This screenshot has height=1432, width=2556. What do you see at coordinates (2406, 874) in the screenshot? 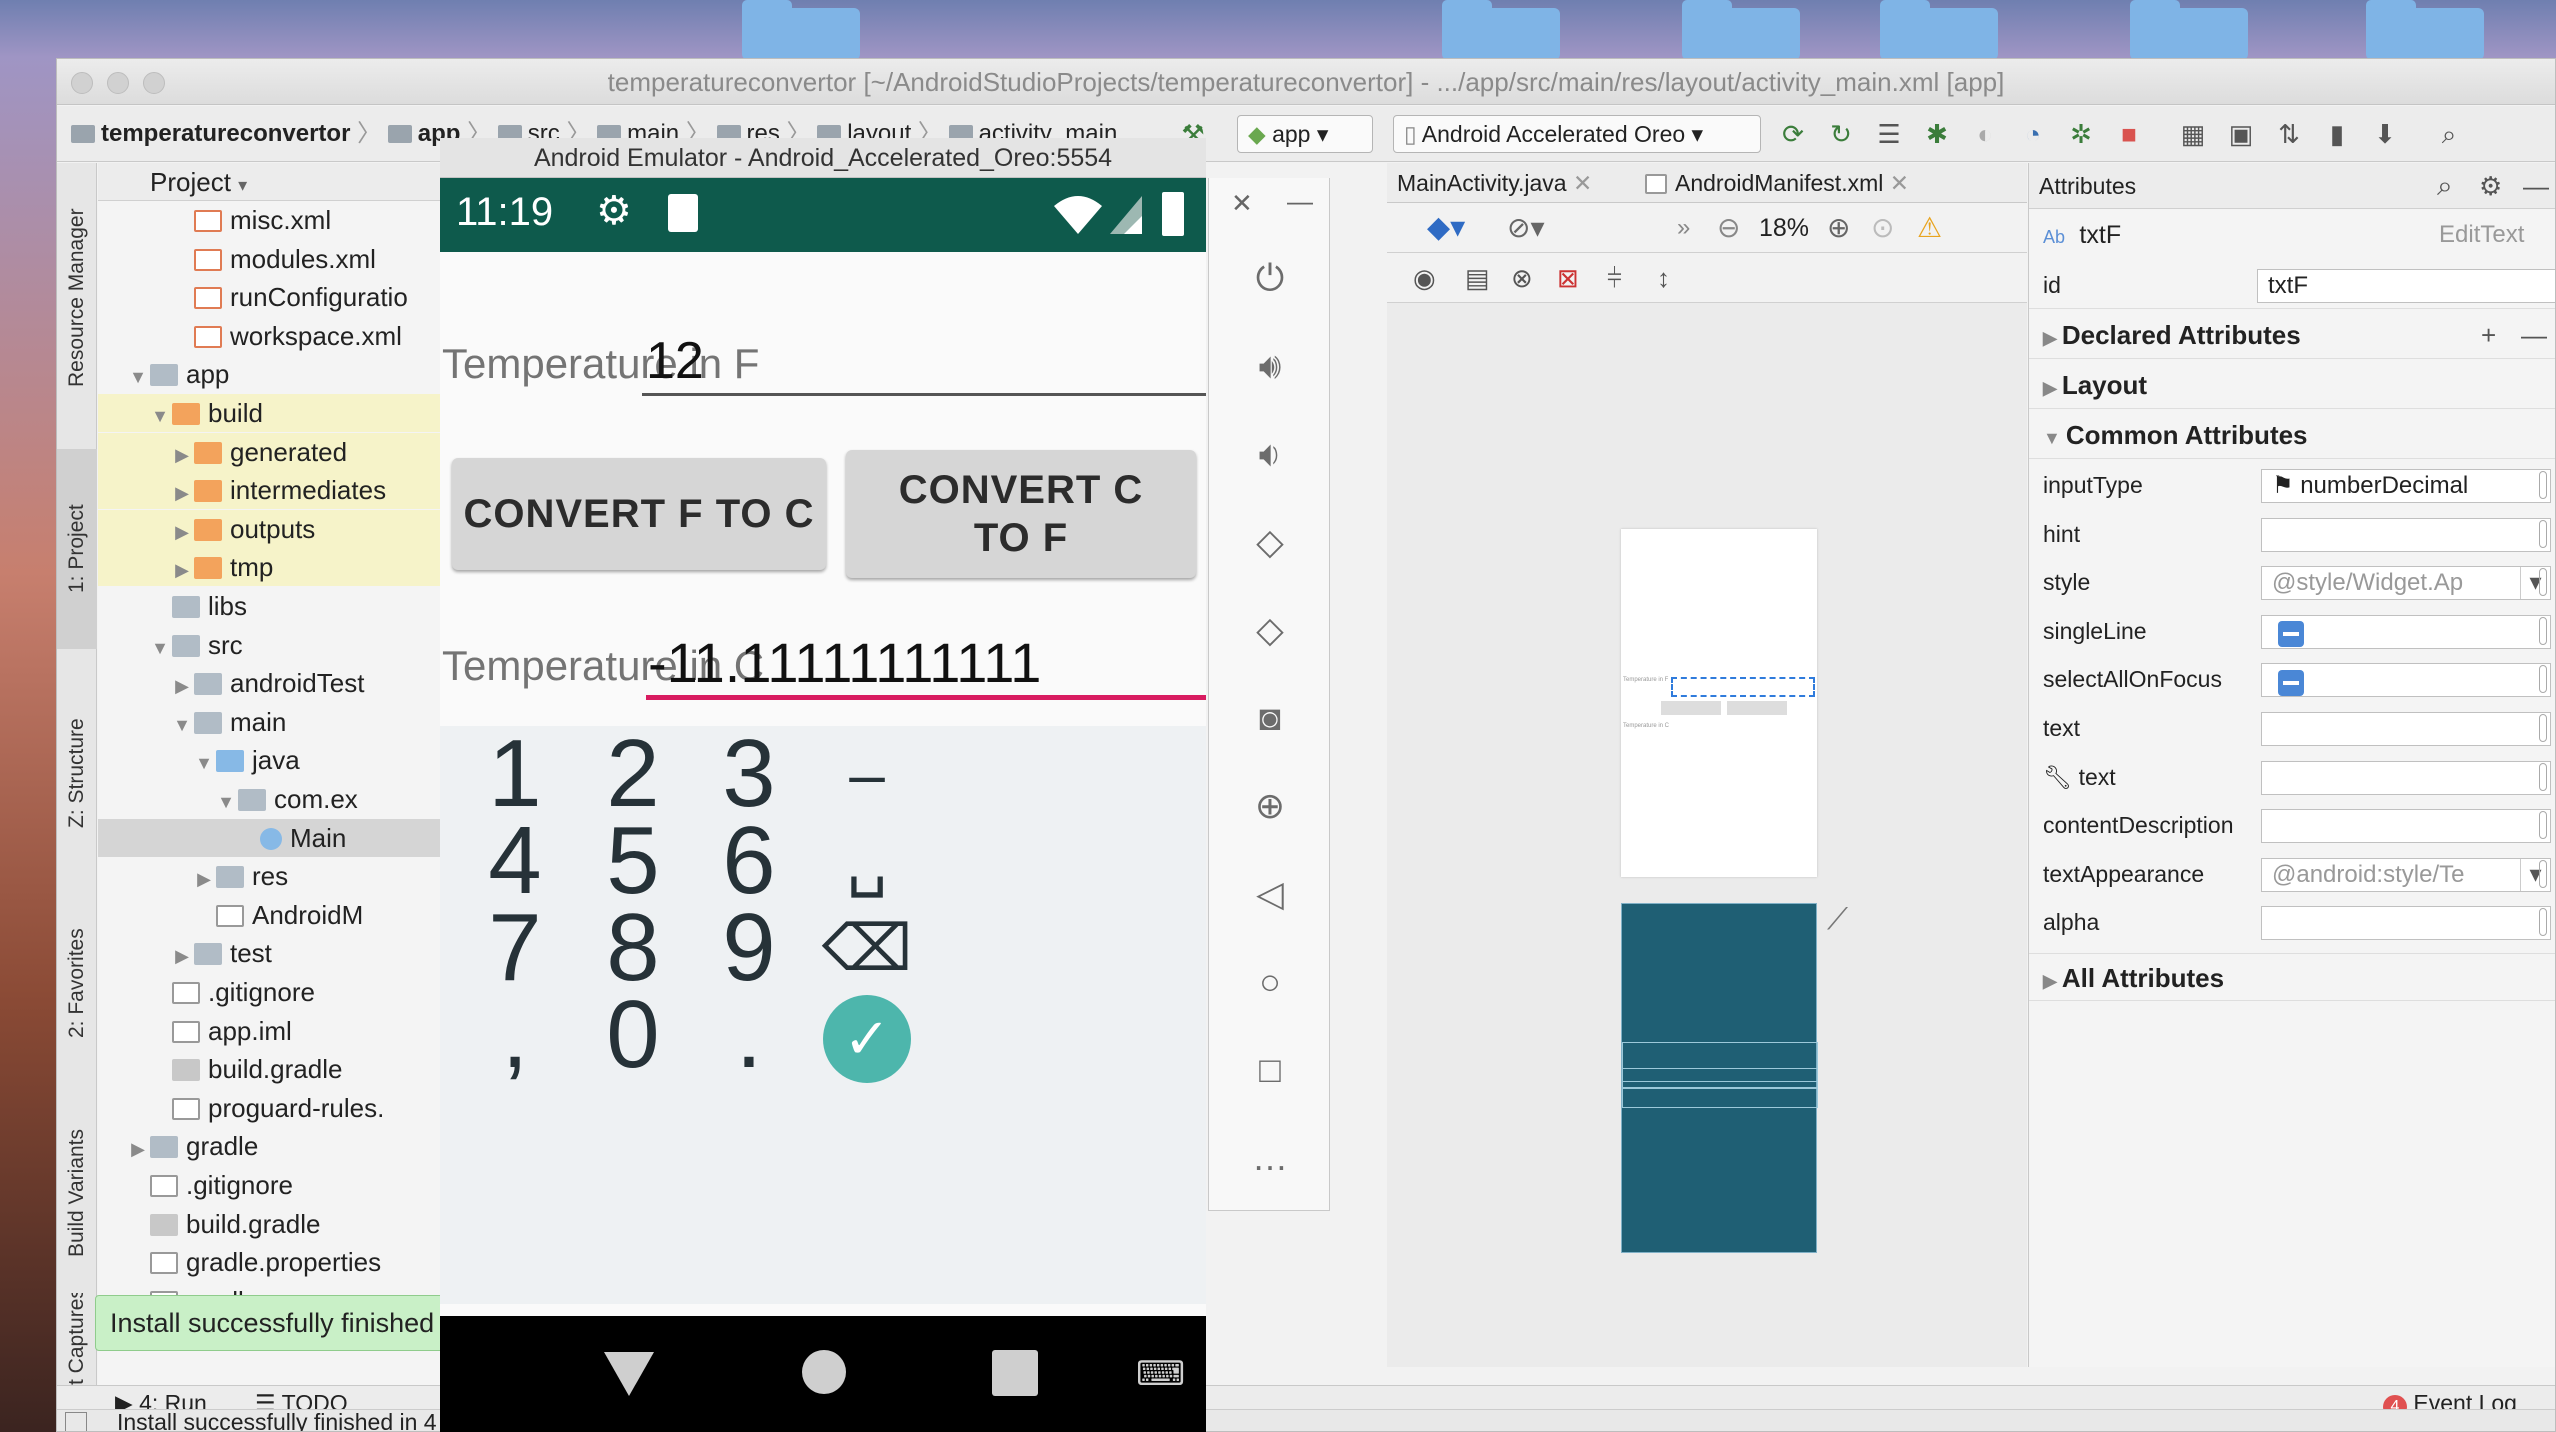
I see `attr-dropdown: @android:style/Te ▾` at bounding box center [2406, 874].